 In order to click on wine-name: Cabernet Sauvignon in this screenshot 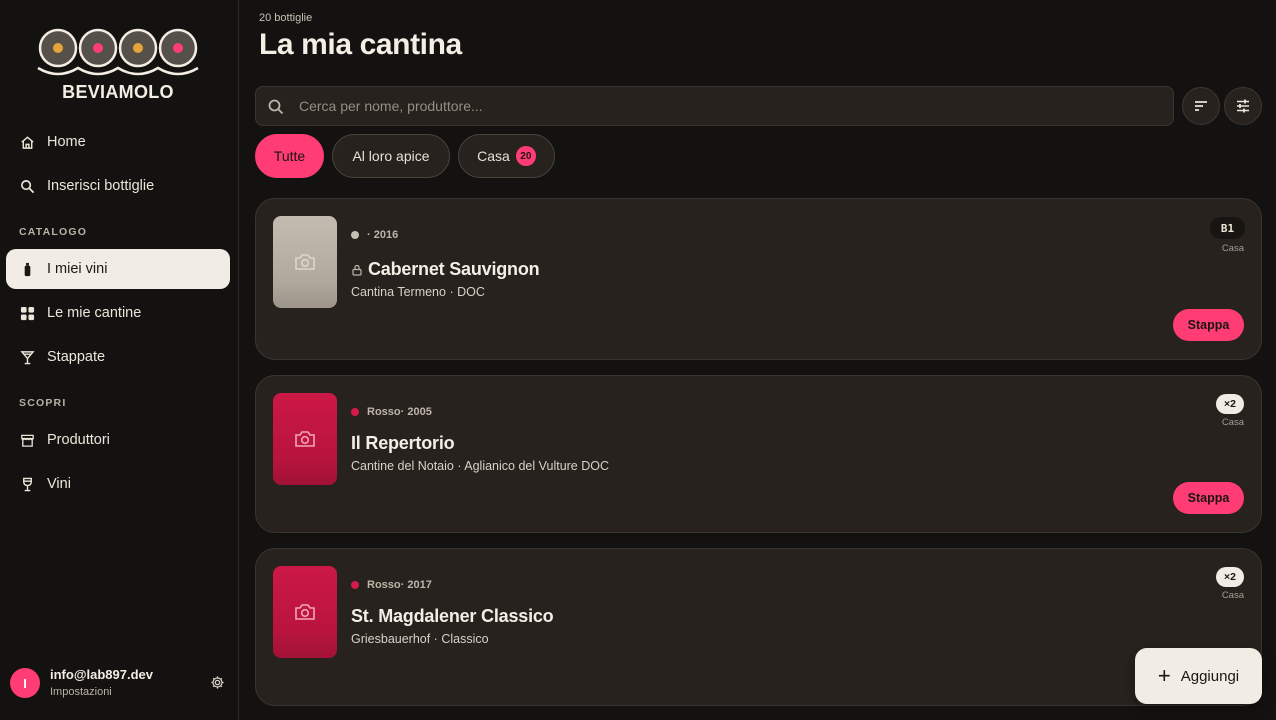, I will do `click(445, 269)`.